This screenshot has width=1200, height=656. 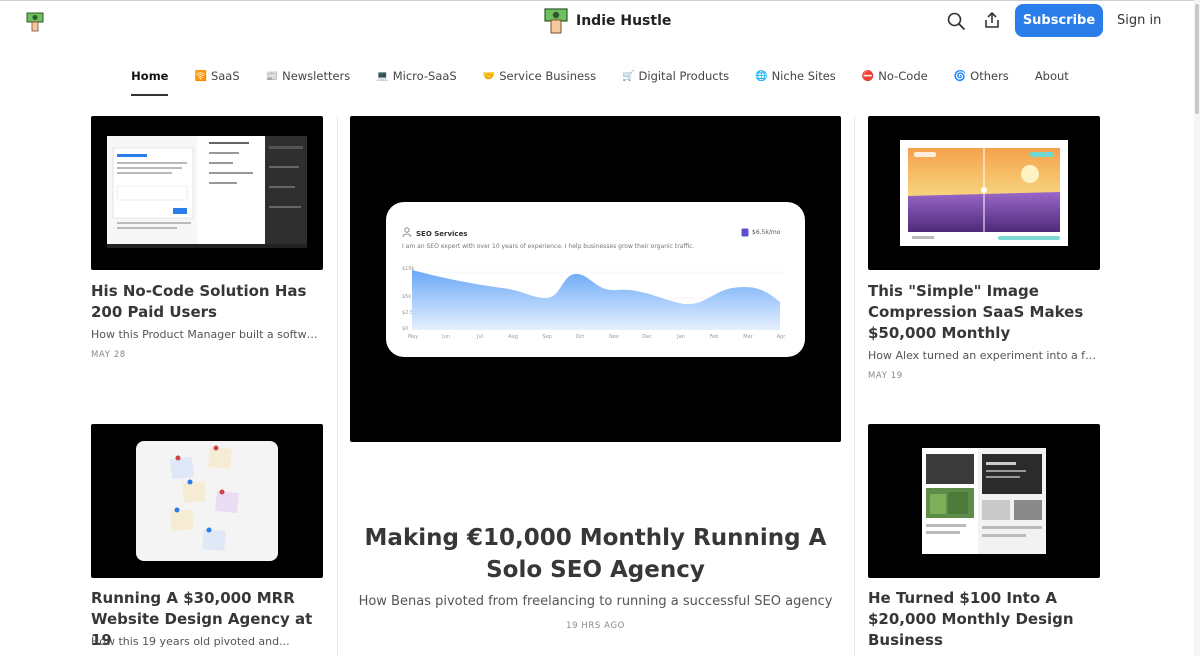 What do you see at coordinates (598, 300) in the screenshot?
I see `traffic-area-chart` at bounding box center [598, 300].